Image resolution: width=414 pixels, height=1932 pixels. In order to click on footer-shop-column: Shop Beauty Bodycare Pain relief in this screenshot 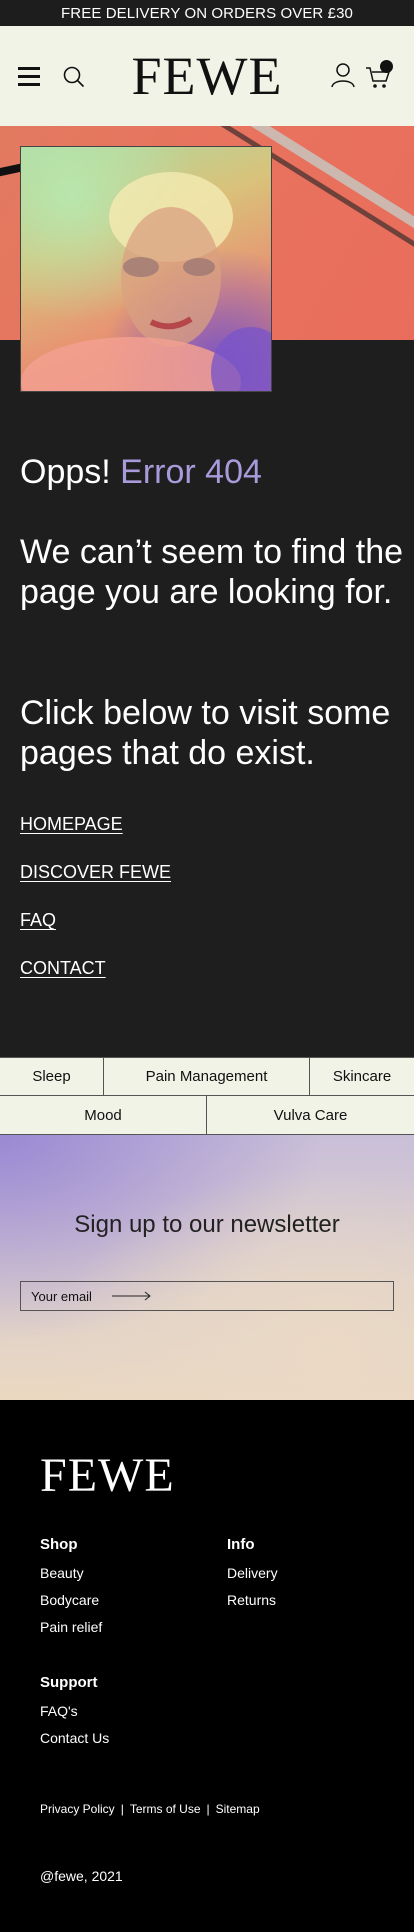, I will do `click(71, 1590)`.